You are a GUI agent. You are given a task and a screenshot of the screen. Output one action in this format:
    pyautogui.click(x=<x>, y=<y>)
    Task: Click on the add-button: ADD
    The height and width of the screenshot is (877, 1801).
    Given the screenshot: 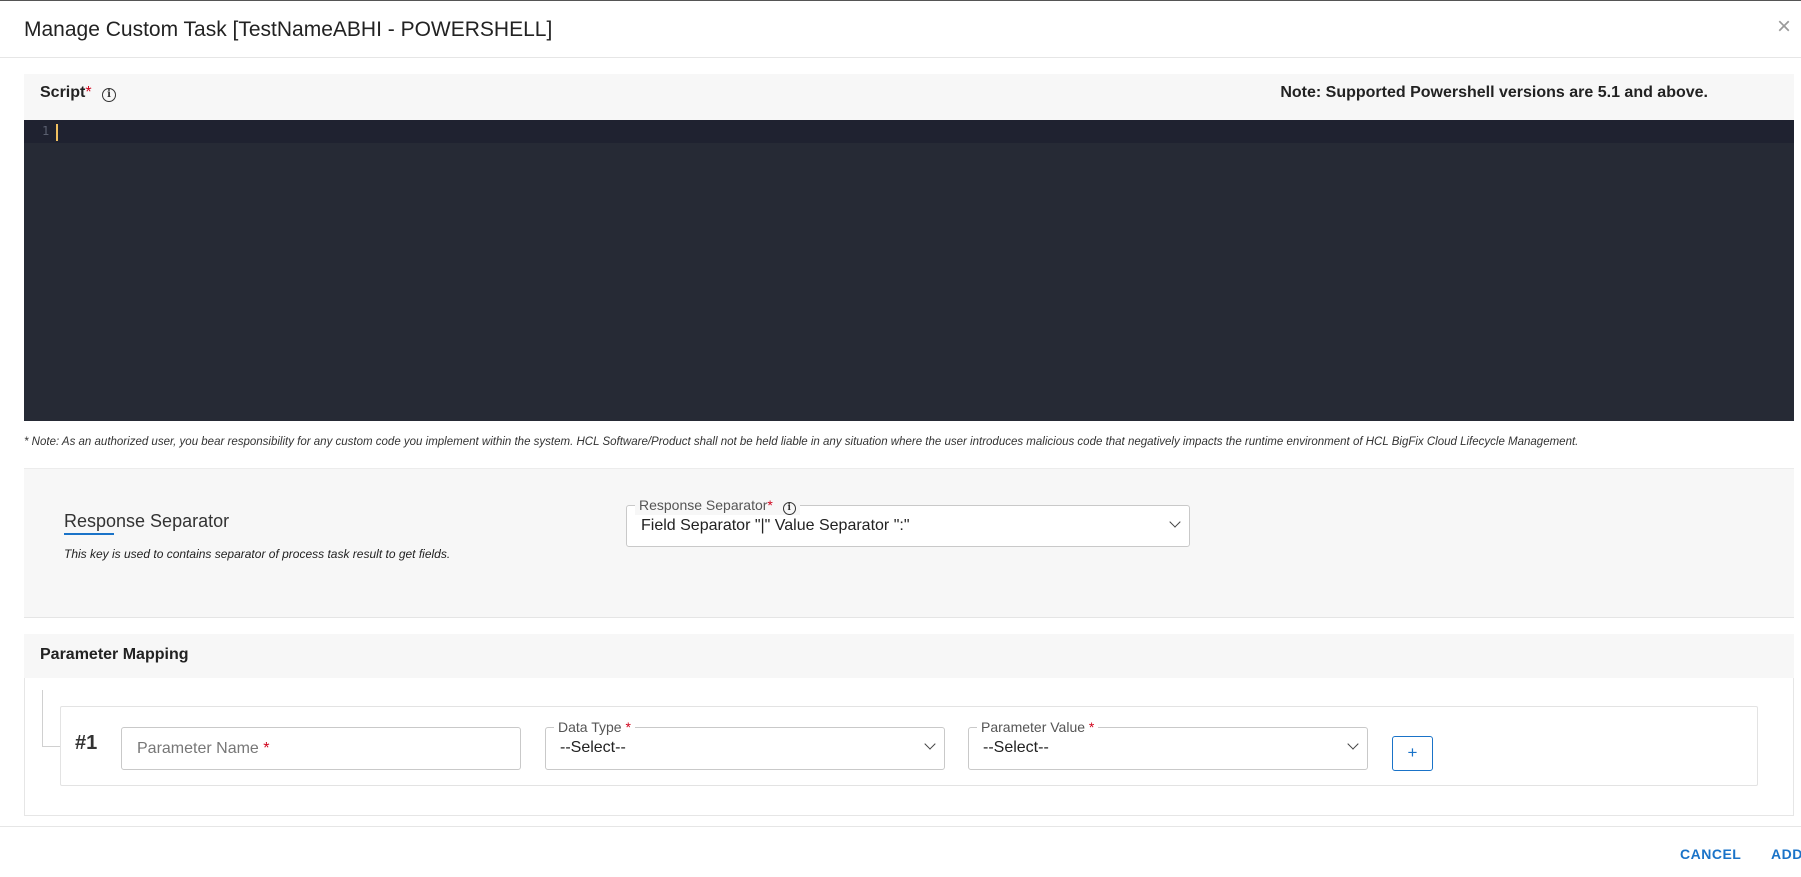 What is the action you would take?
    pyautogui.click(x=1786, y=854)
    